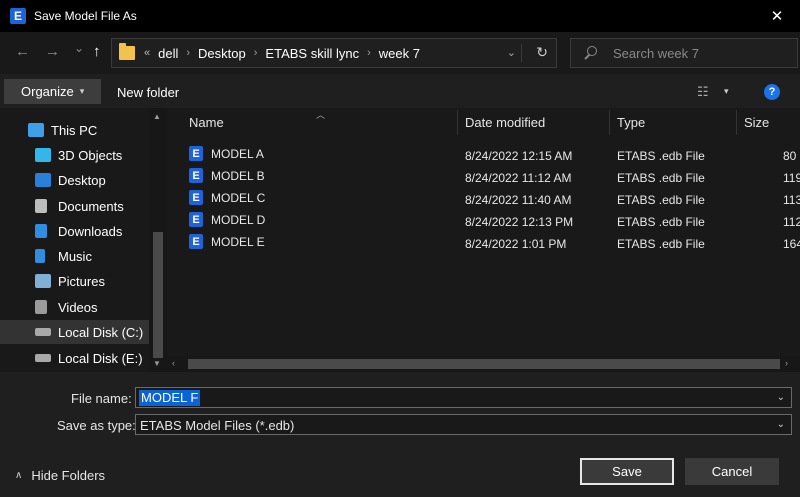 The width and height of the screenshot is (800, 497). I want to click on sidebar-item-this-pc: This PC, so click(74, 130).